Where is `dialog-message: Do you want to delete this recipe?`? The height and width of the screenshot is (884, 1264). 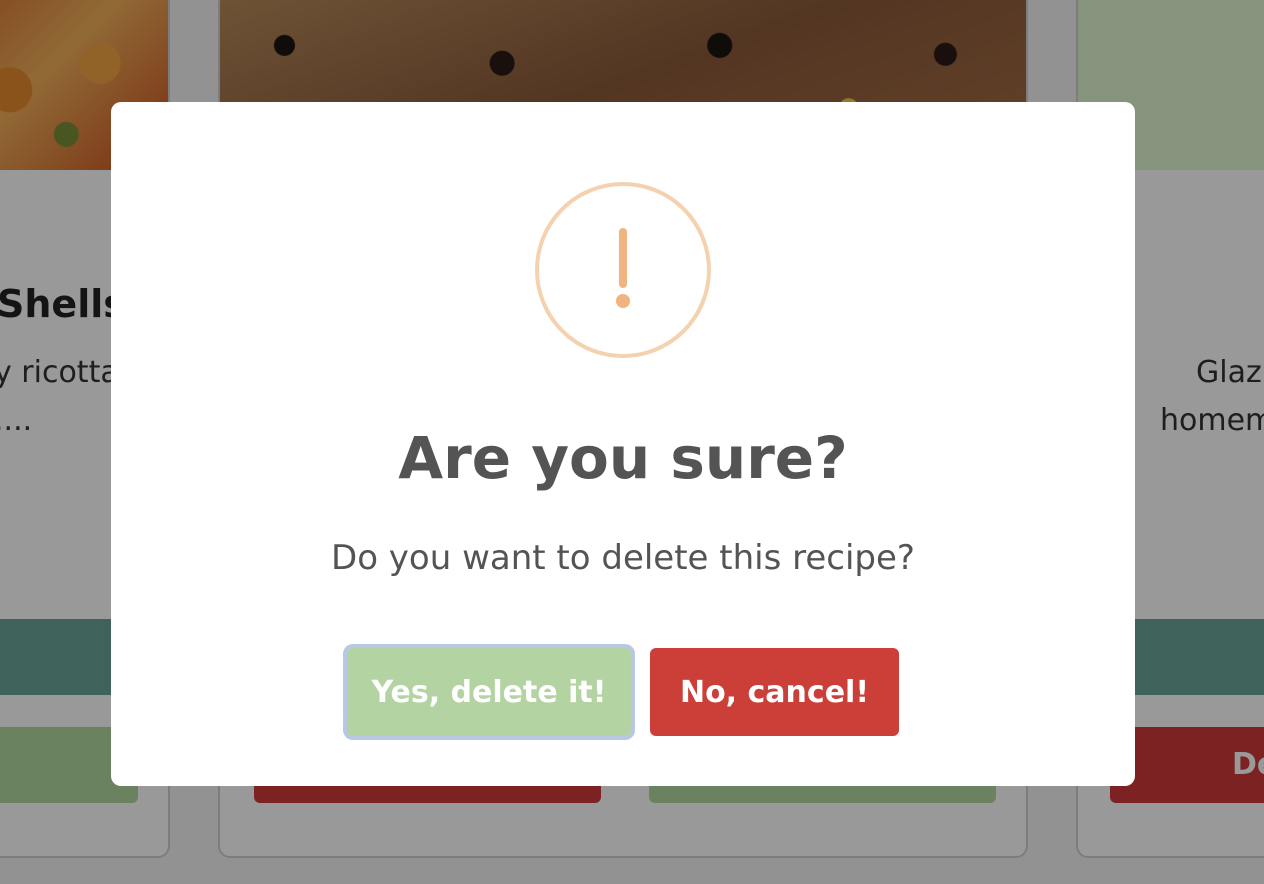
dialog-message: Do you want to delete this recipe? is located at coordinates (623, 558).